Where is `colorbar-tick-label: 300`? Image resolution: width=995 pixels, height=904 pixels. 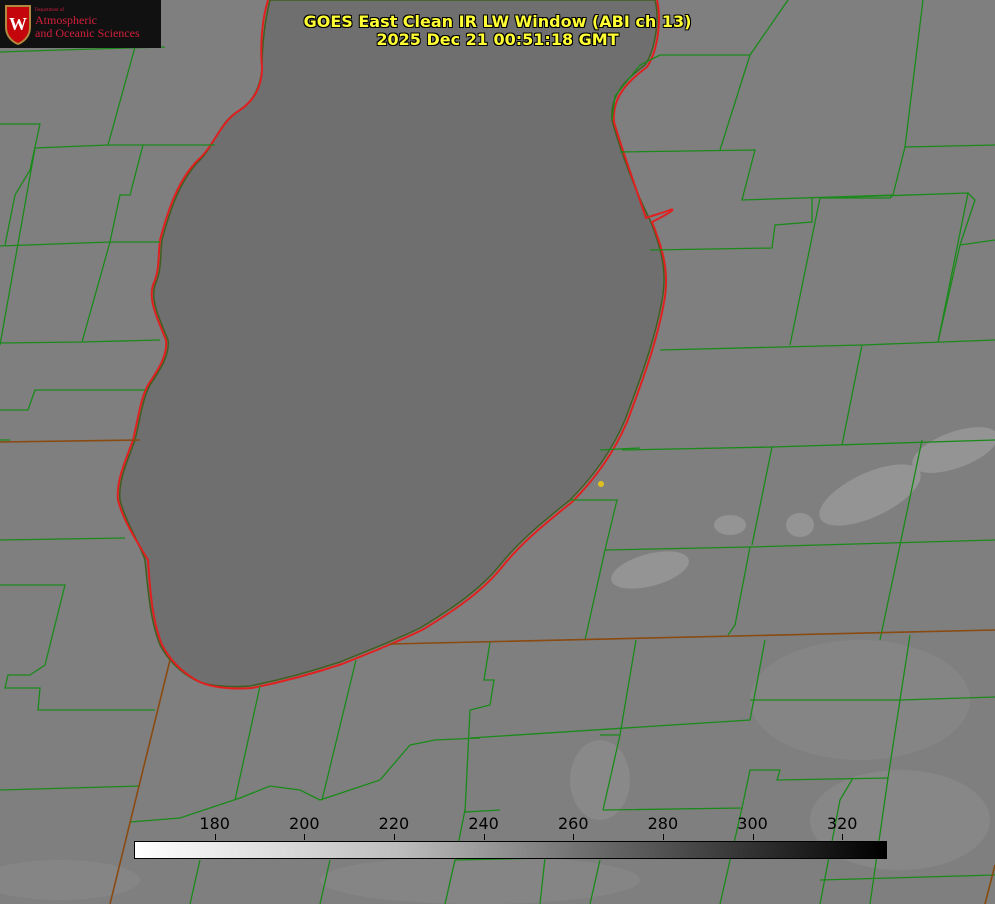 colorbar-tick-label: 300 is located at coordinates (752, 823).